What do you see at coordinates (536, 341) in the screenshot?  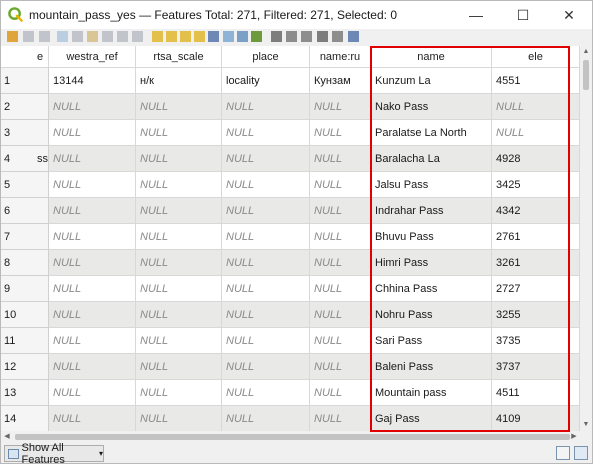 I see `cell-ele: 3735` at bounding box center [536, 341].